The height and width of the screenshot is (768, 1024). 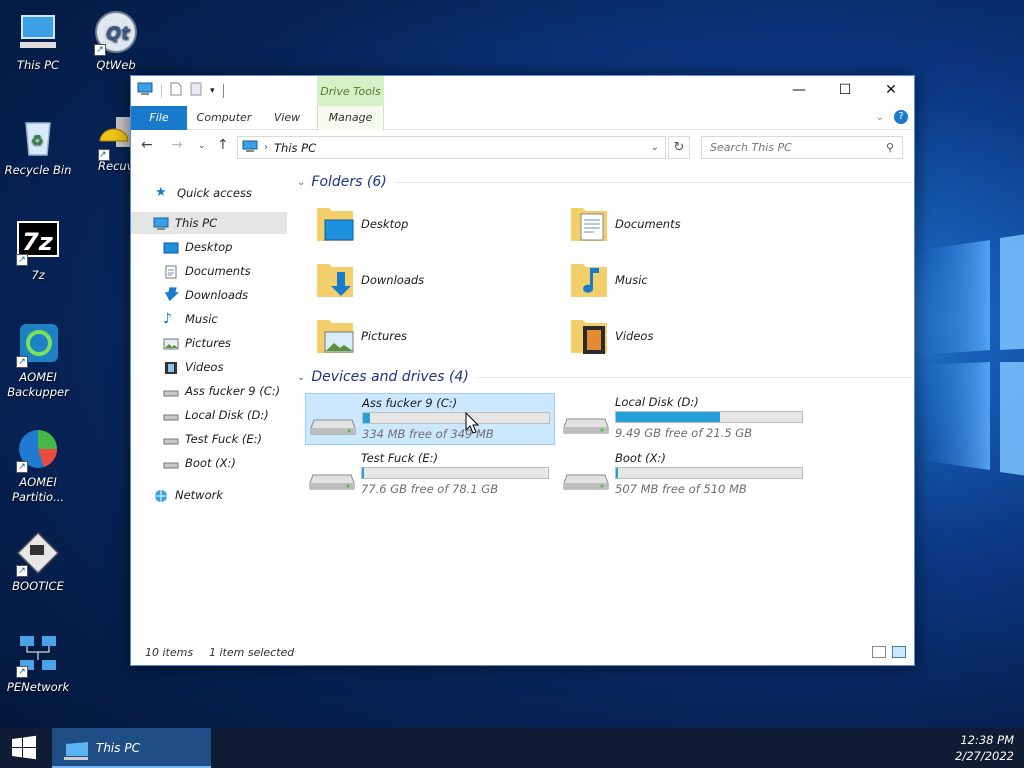 I want to click on desktop-icon-penetwork: ↗ PENetwork, so click(x=38, y=663).